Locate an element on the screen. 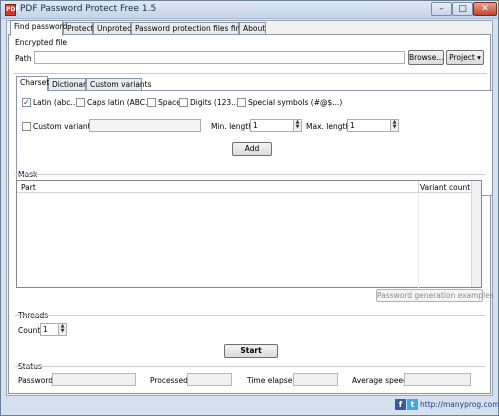  latin-label: Latin (abc...) is located at coordinates (57, 102).